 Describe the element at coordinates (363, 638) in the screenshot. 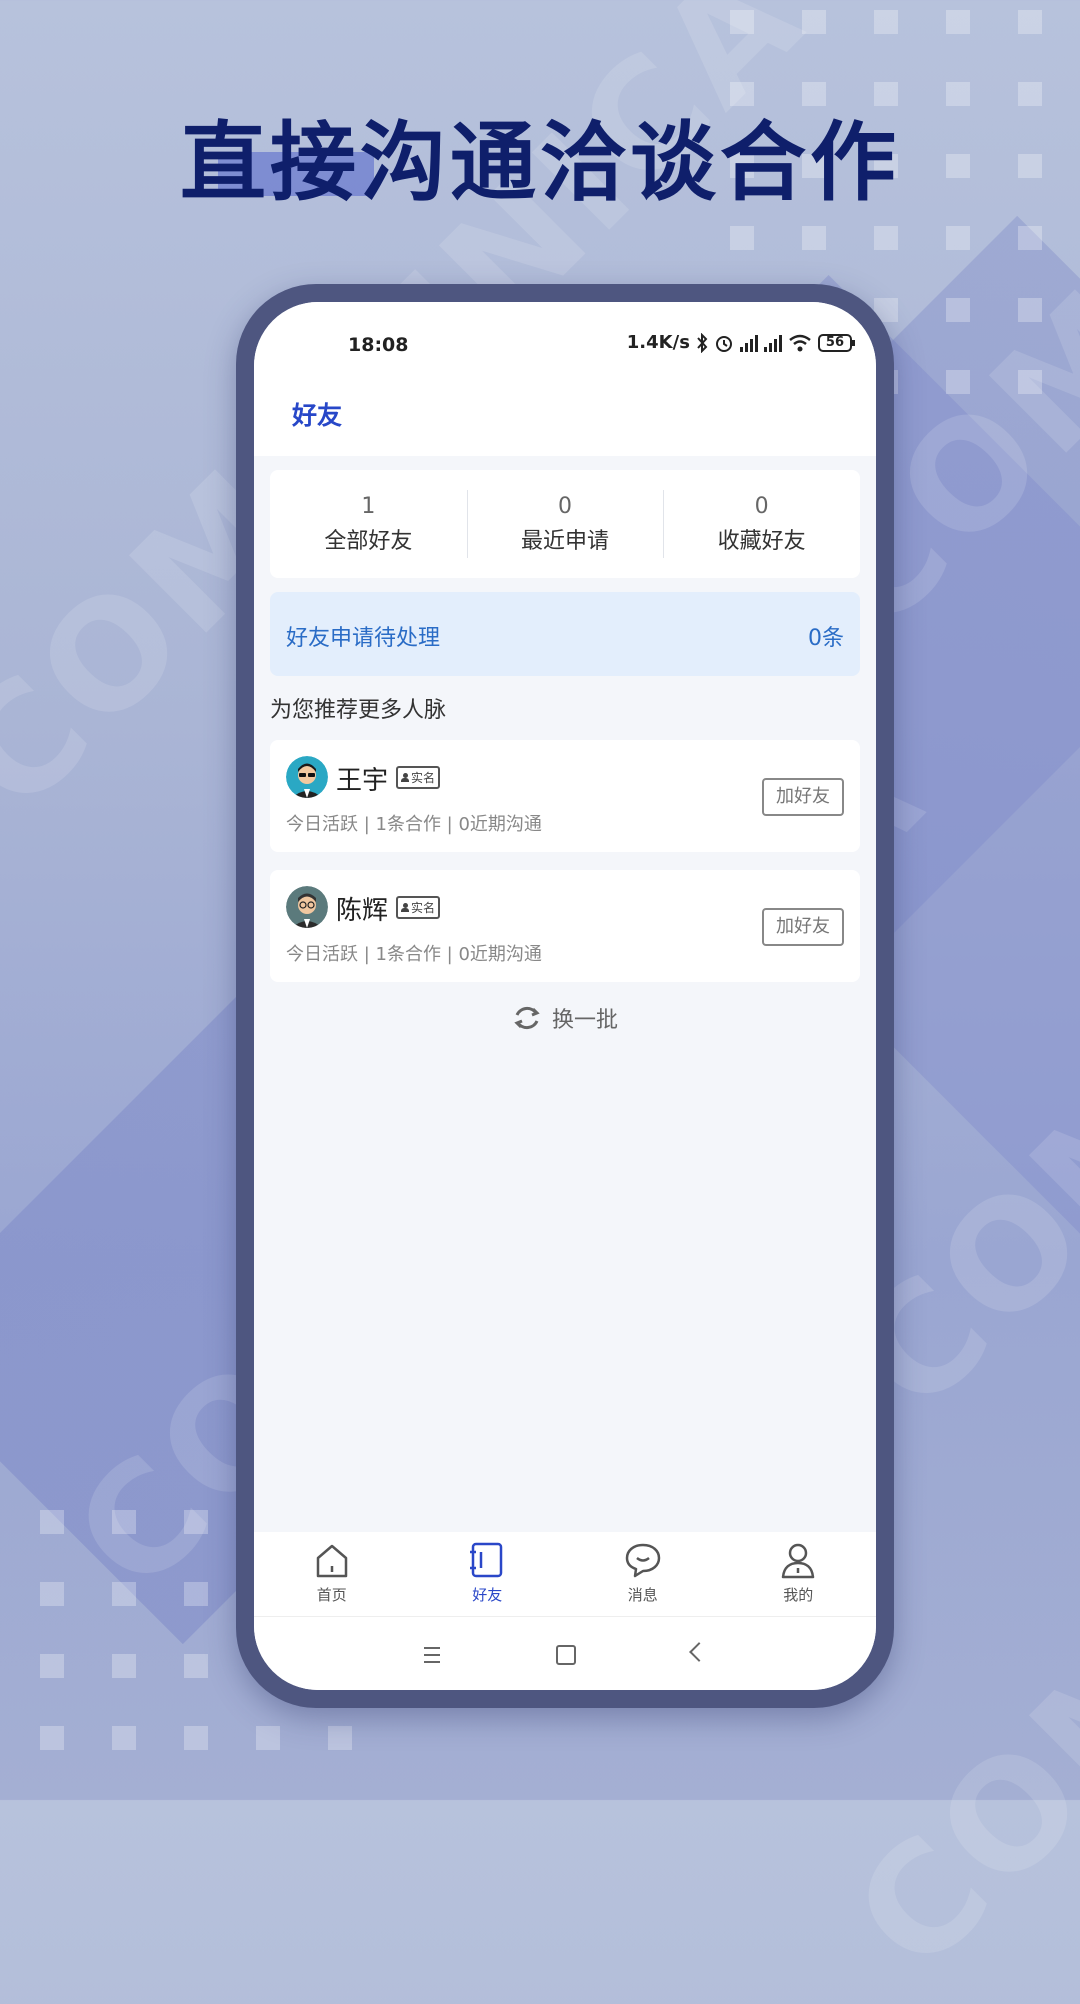

I see `pending-label: 好友申请待处理` at that location.